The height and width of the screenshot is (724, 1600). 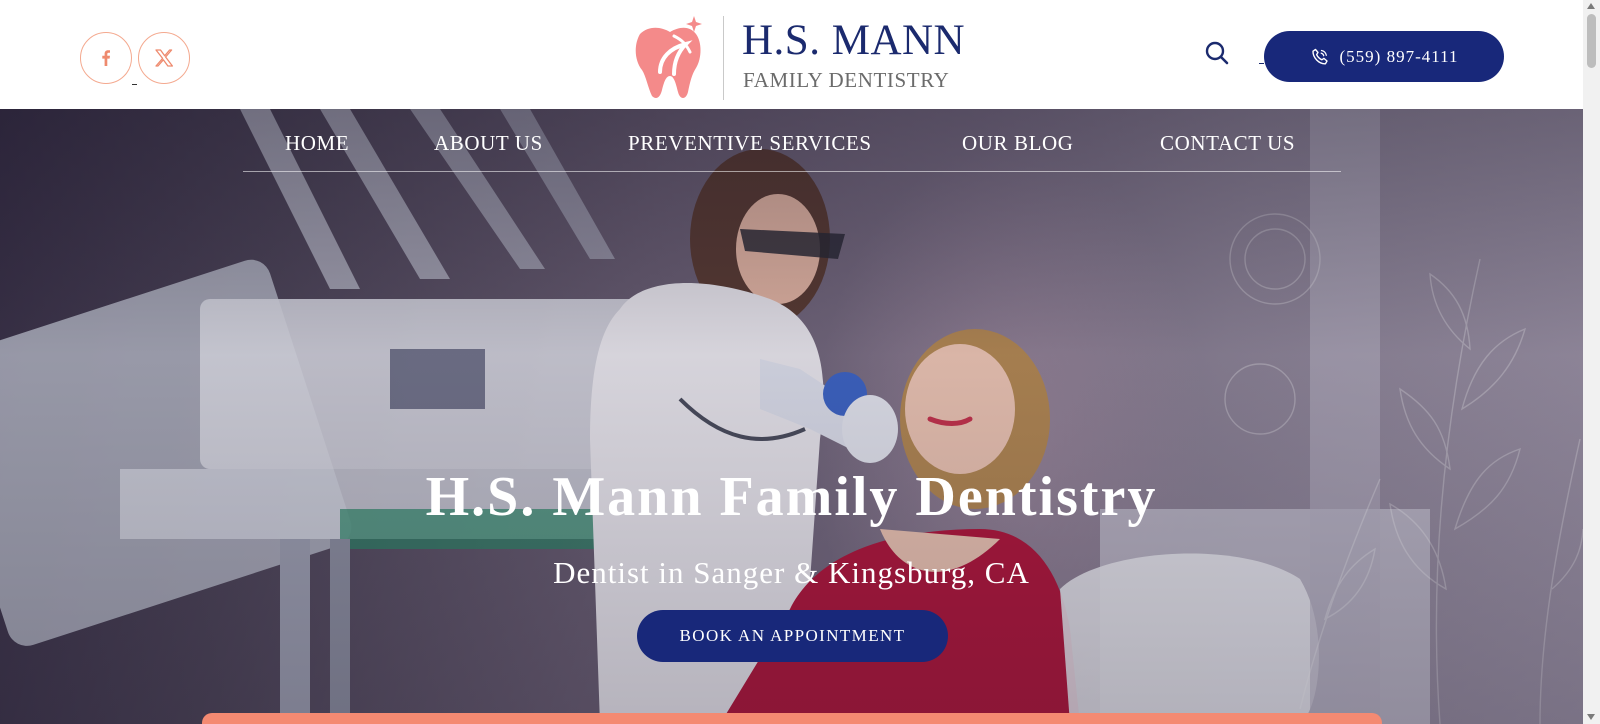 I want to click on search-button, so click(x=1217, y=53).